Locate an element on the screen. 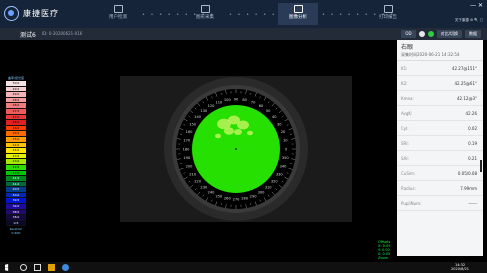  measurement-value: 42.25@61° is located at coordinates (465, 83).